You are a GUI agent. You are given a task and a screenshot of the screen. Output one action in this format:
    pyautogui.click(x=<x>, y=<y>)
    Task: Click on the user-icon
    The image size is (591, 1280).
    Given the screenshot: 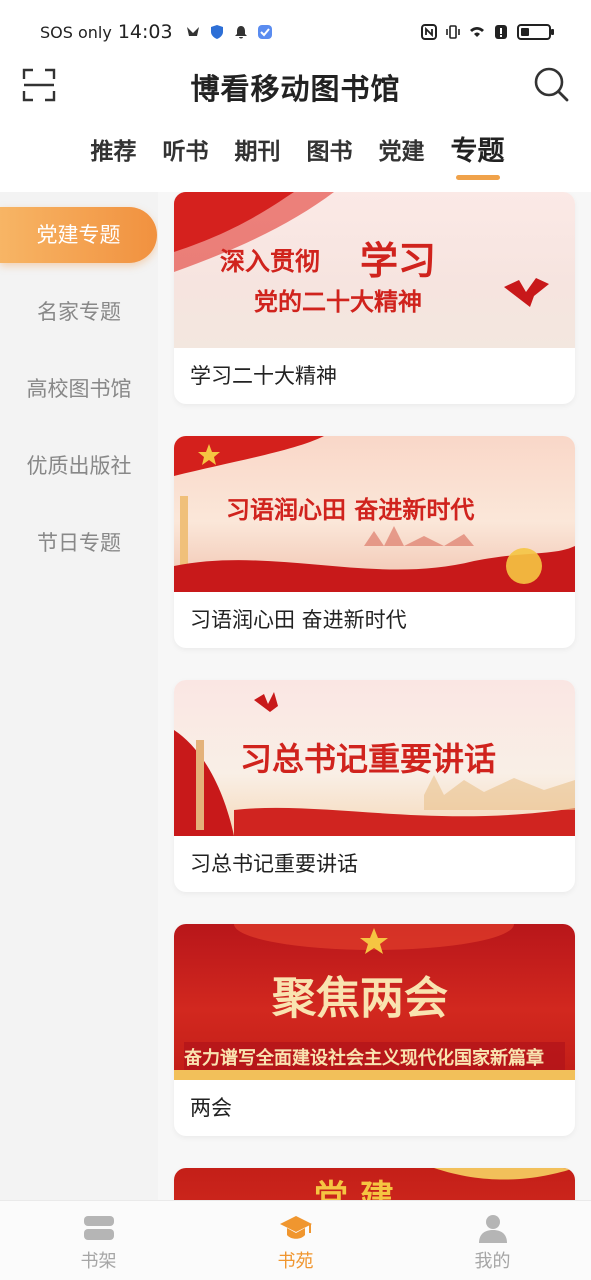 What is the action you would take?
    pyautogui.click(x=492, y=1229)
    